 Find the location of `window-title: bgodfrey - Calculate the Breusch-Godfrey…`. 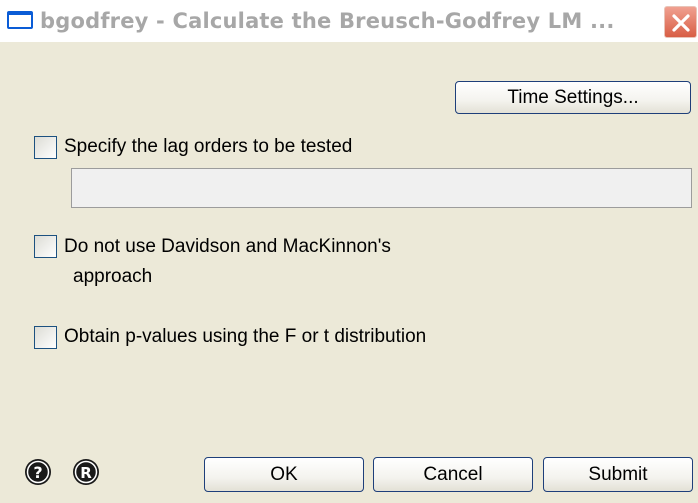

window-title: bgodfrey - Calculate the Breusch-Godfrey… is located at coordinates (327, 21).